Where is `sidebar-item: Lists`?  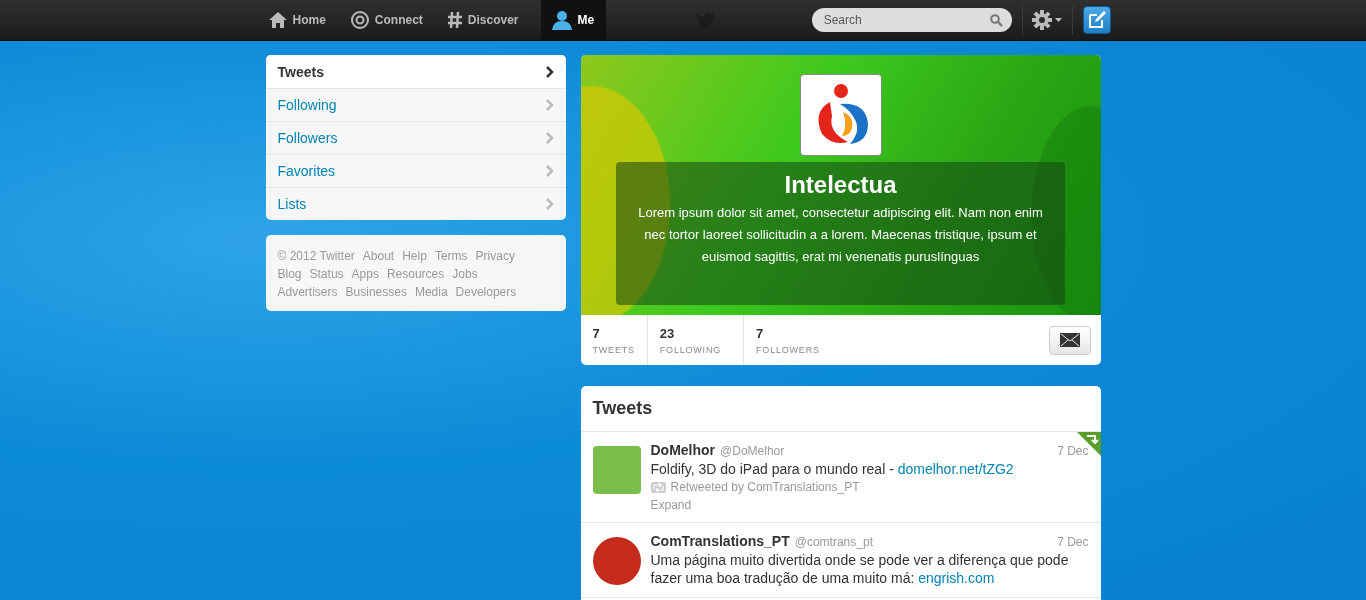
sidebar-item: Lists is located at coordinates (415, 203).